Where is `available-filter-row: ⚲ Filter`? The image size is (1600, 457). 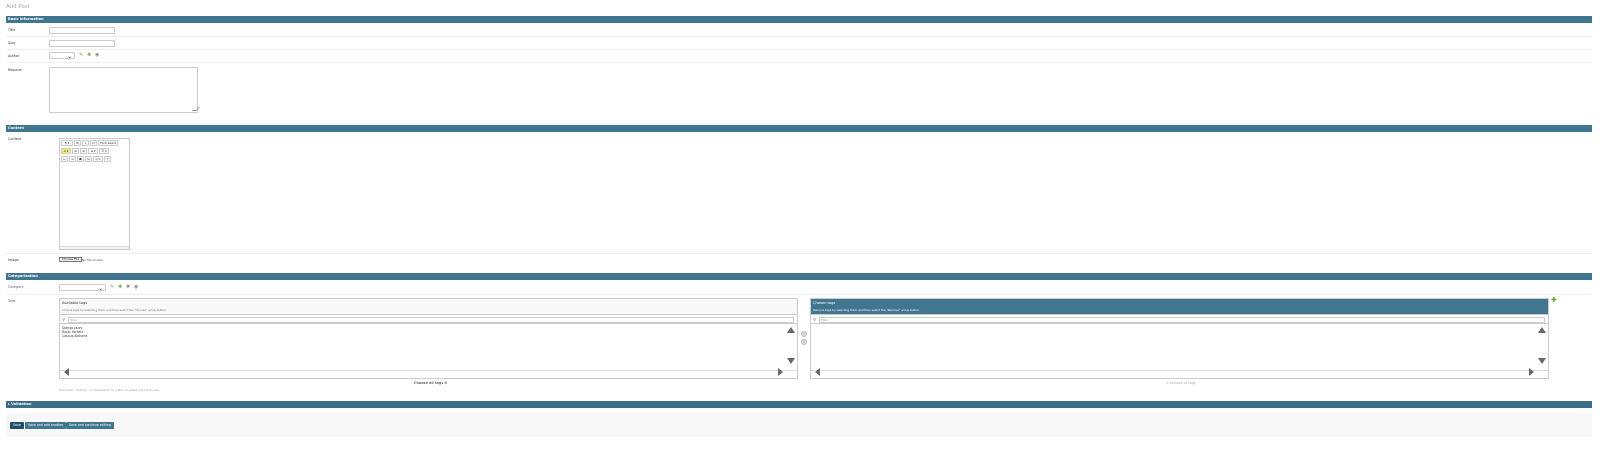 available-filter-row: ⚲ Filter is located at coordinates (428, 320).